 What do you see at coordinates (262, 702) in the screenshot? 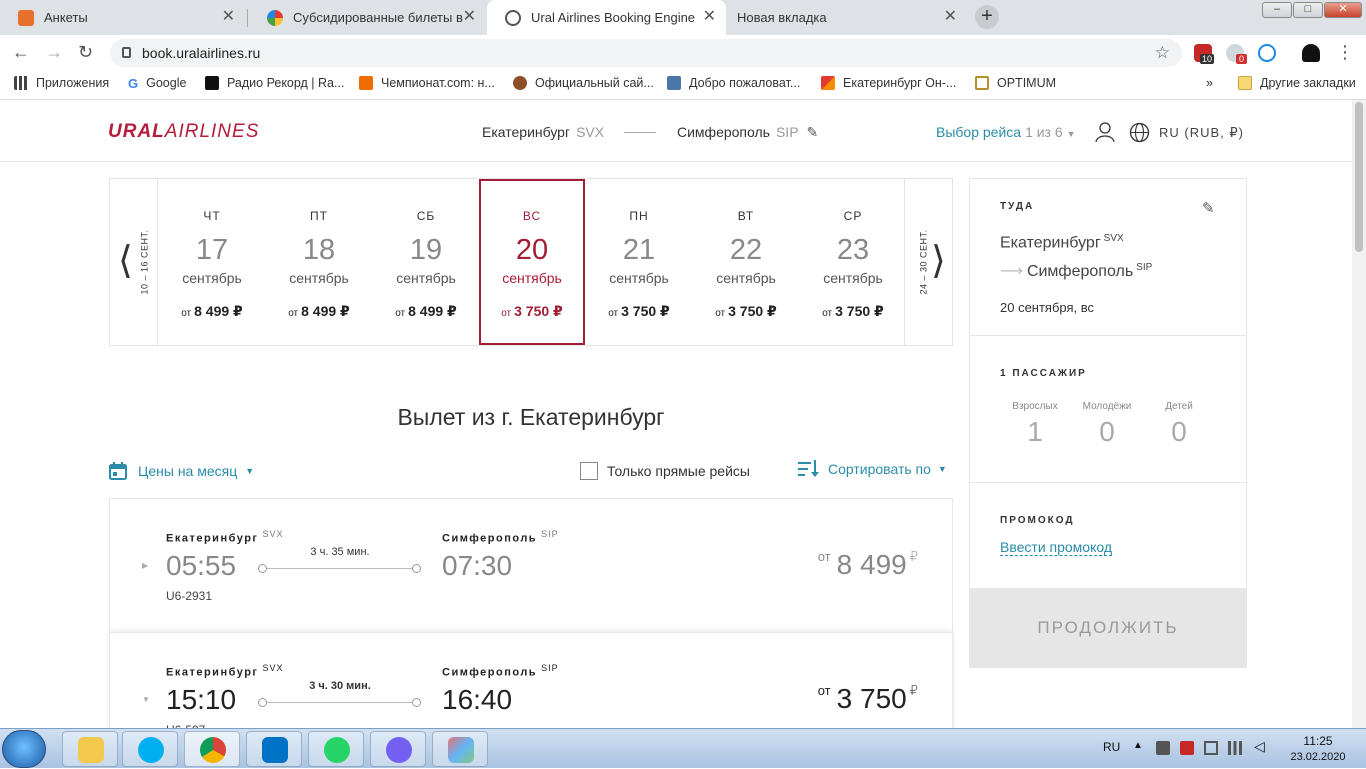
I see `origin-dot` at bounding box center [262, 702].